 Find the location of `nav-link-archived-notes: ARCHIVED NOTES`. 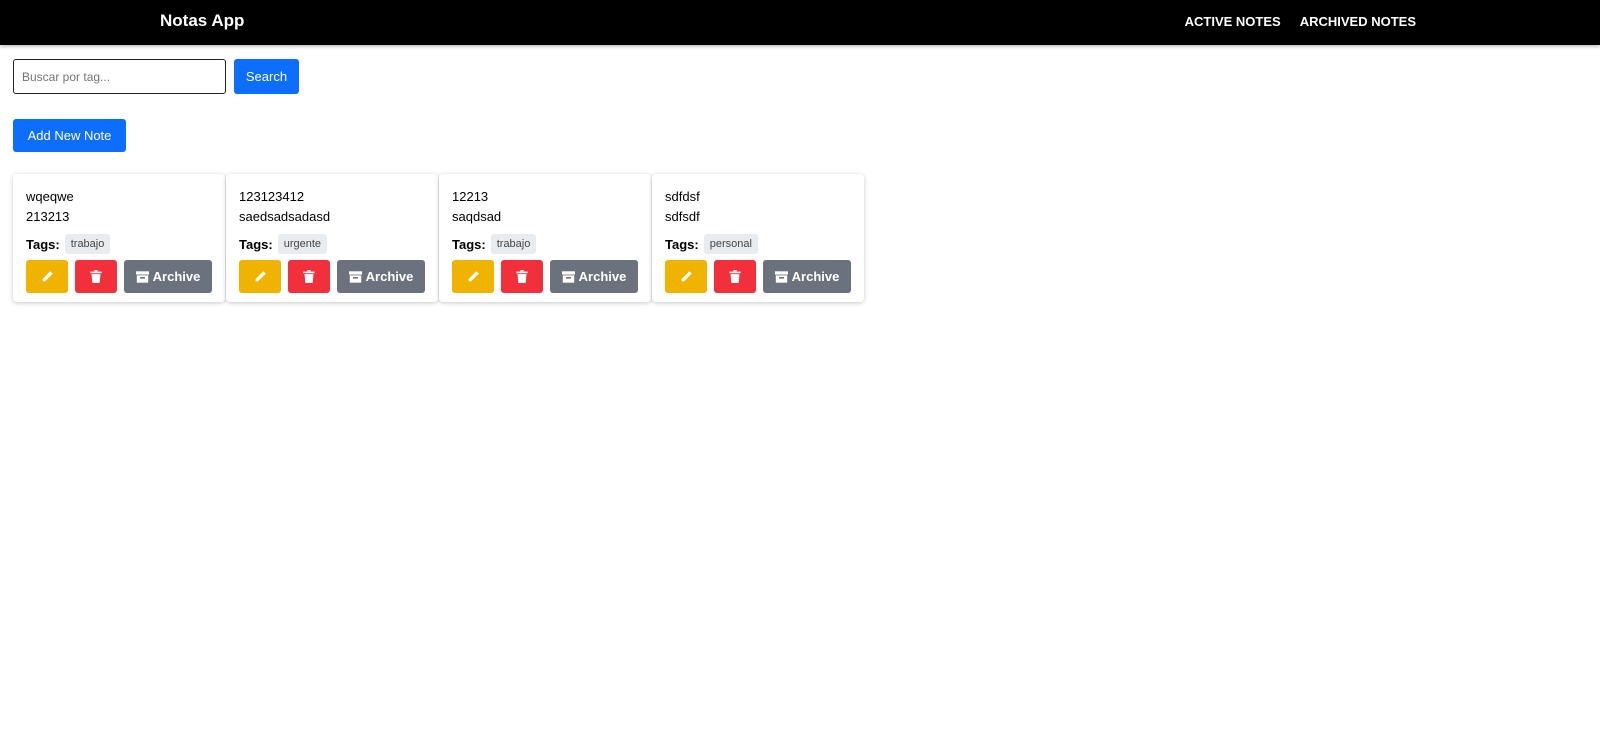

nav-link-archived-notes: ARCHIVED NOTES is located at coordinates (1358, 21).